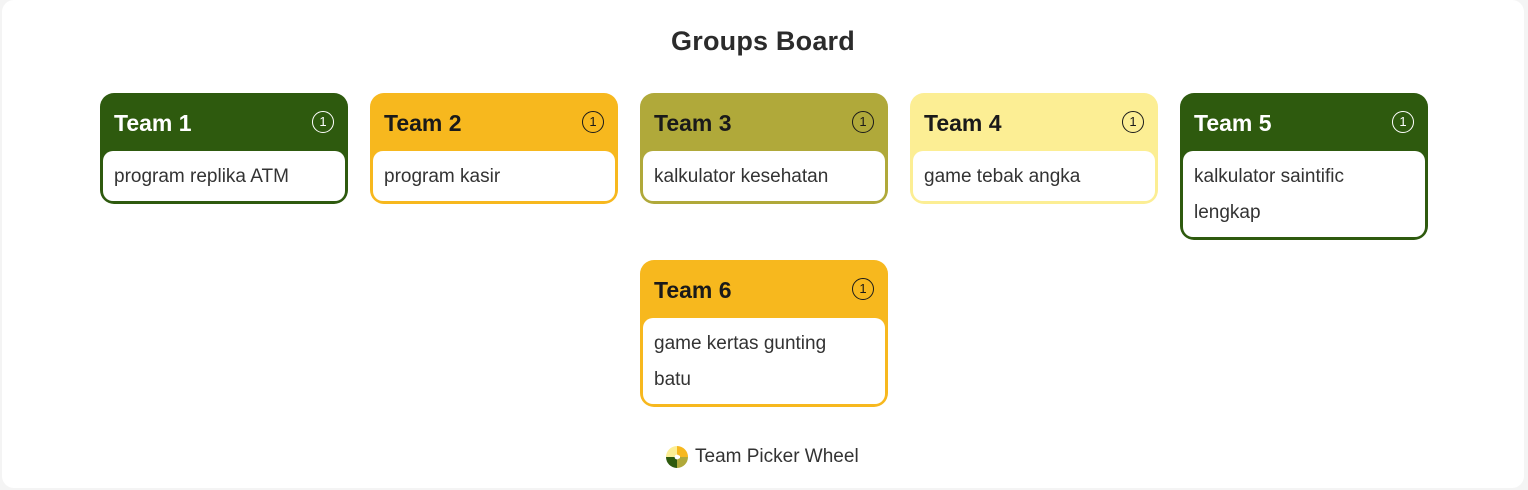 The height and width of the screenshot is (490, 1528). Describe the element at coordinates (1233, 123) in the screenshot. I see `team-name: Team 5` at that location.